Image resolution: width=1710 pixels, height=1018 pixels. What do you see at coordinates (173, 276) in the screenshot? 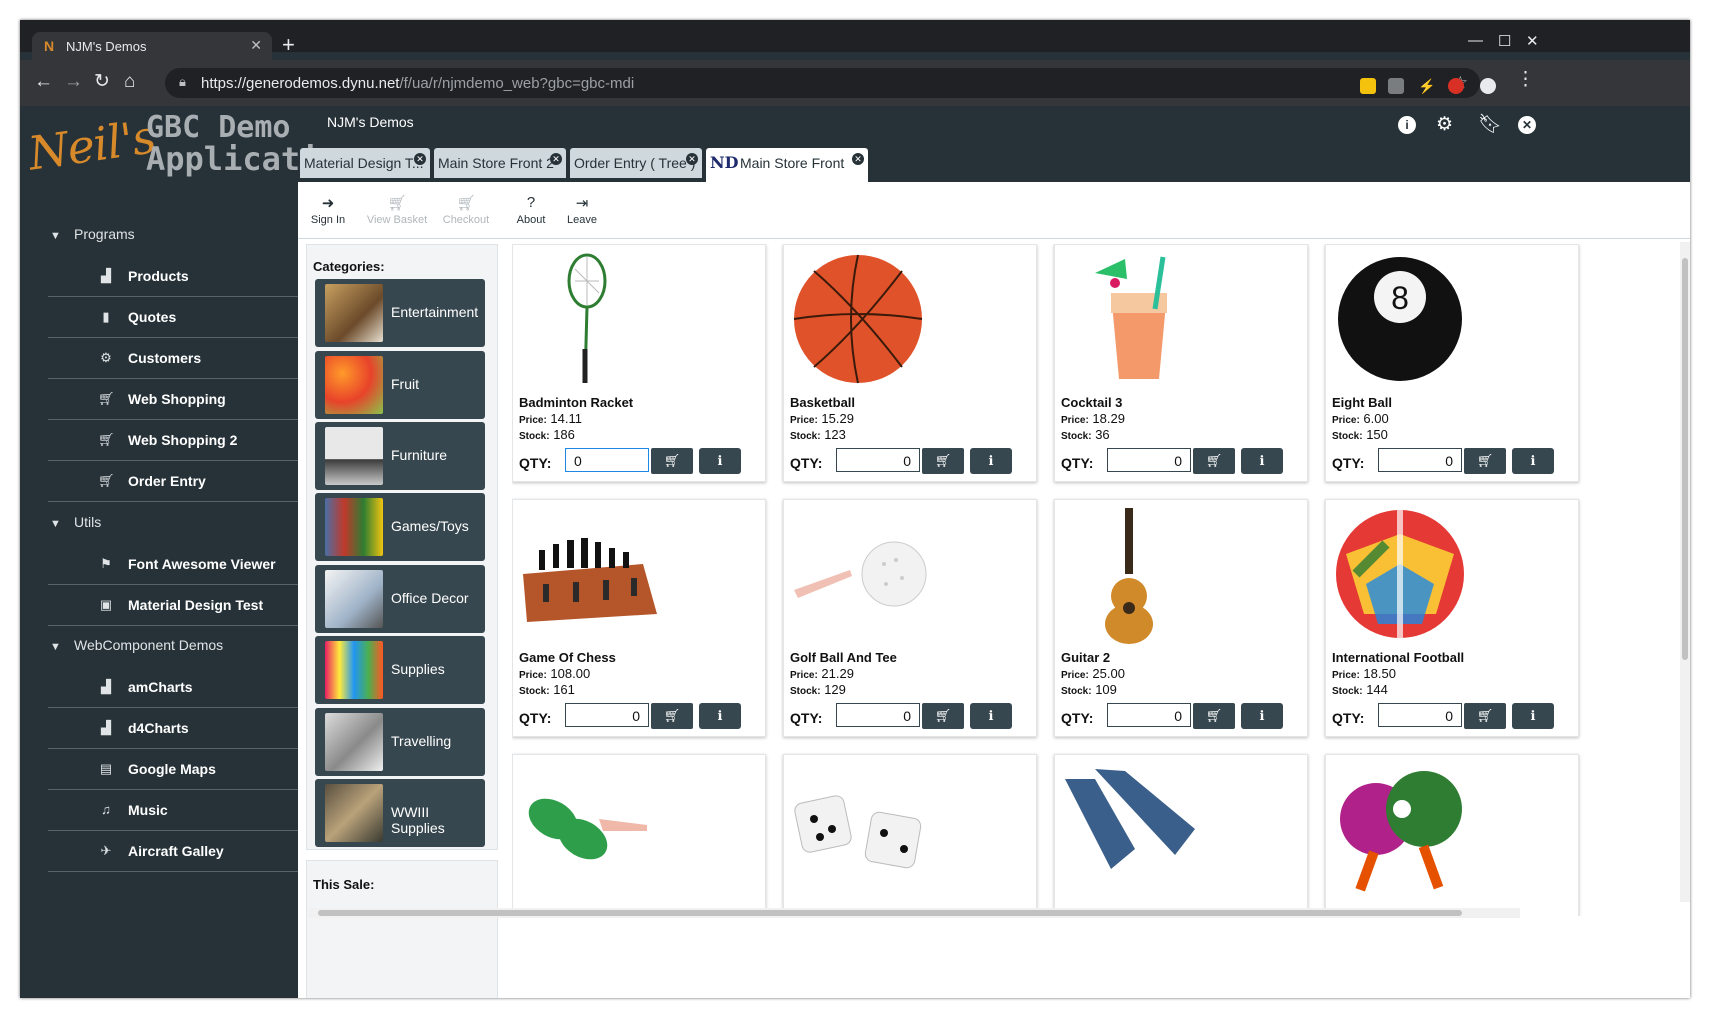
I see `sidebar-item-products: ▟ Products` at bounding box center [173, 276].